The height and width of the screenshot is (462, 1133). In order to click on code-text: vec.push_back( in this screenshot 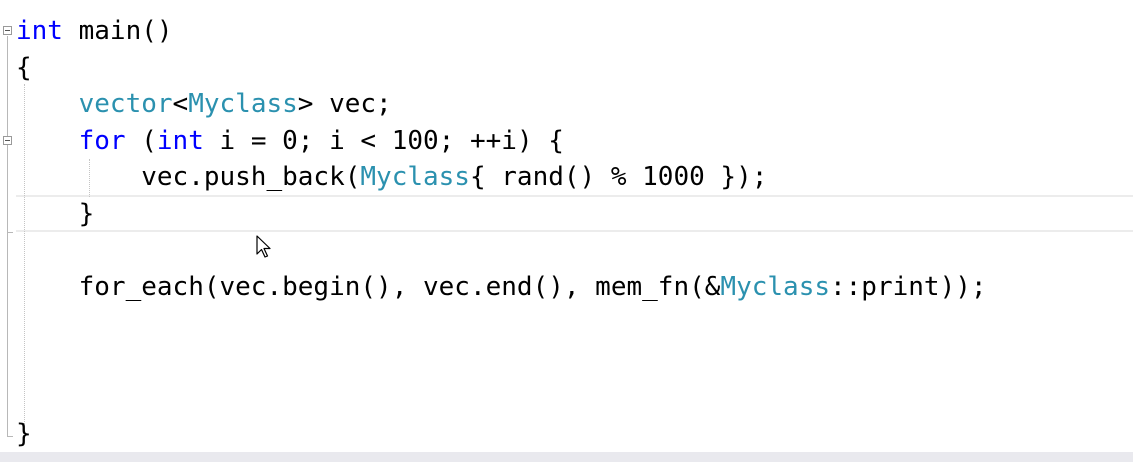, I will do `click(251, 177)`.